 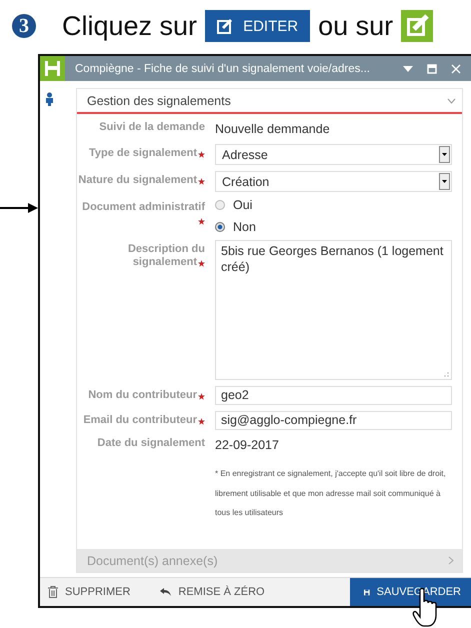 I want to click on field-value: Nouvelle demmande, so click(x=272, y=129).